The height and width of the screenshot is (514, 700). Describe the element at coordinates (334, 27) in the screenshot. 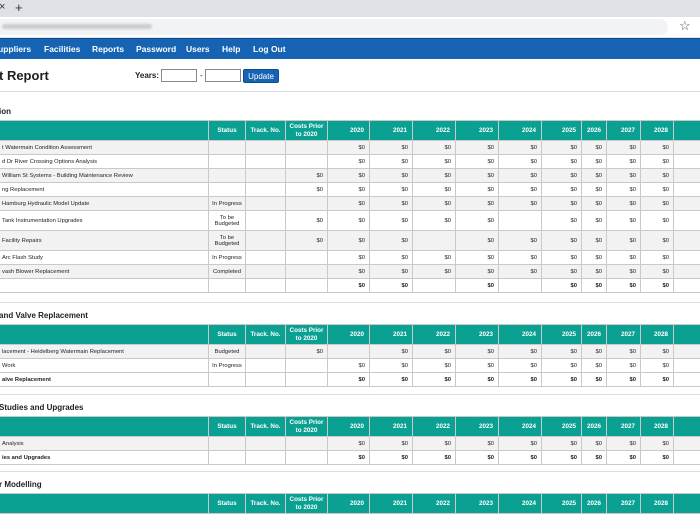

I see `address-bar` at that location.